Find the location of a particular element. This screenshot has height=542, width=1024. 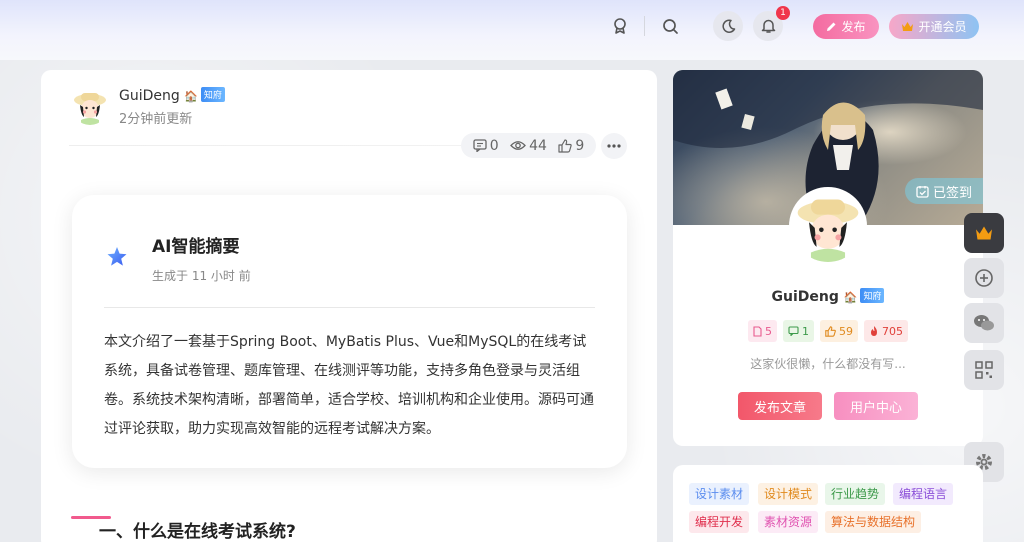

like-count: 9 is located at coordinates (580, 145).